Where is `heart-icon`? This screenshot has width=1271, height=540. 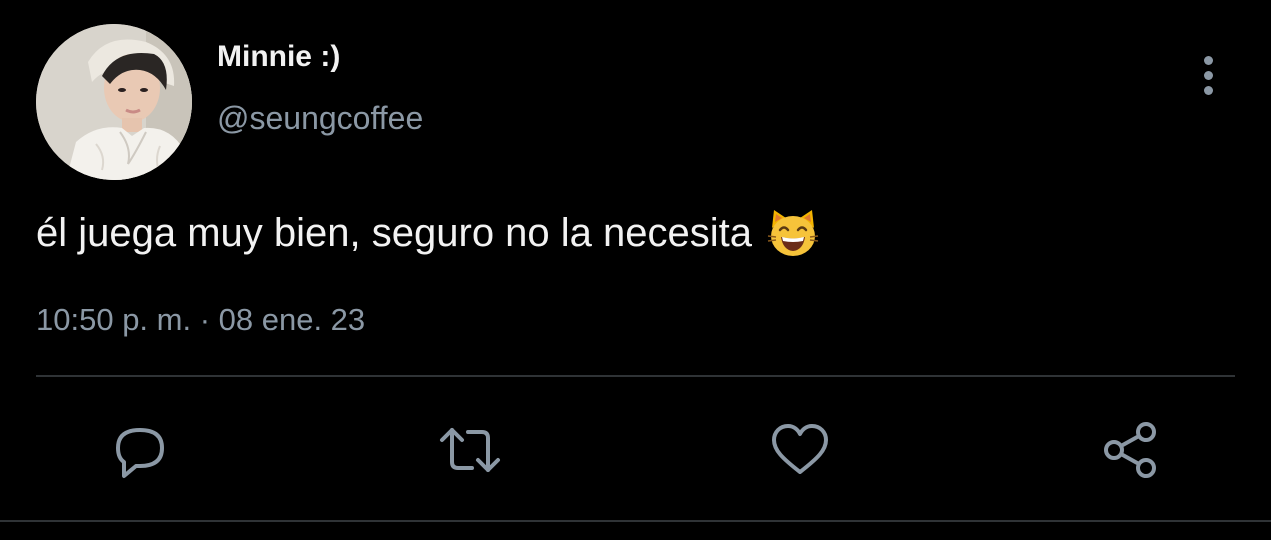
heart-icon is located at coordinates (800, 449).